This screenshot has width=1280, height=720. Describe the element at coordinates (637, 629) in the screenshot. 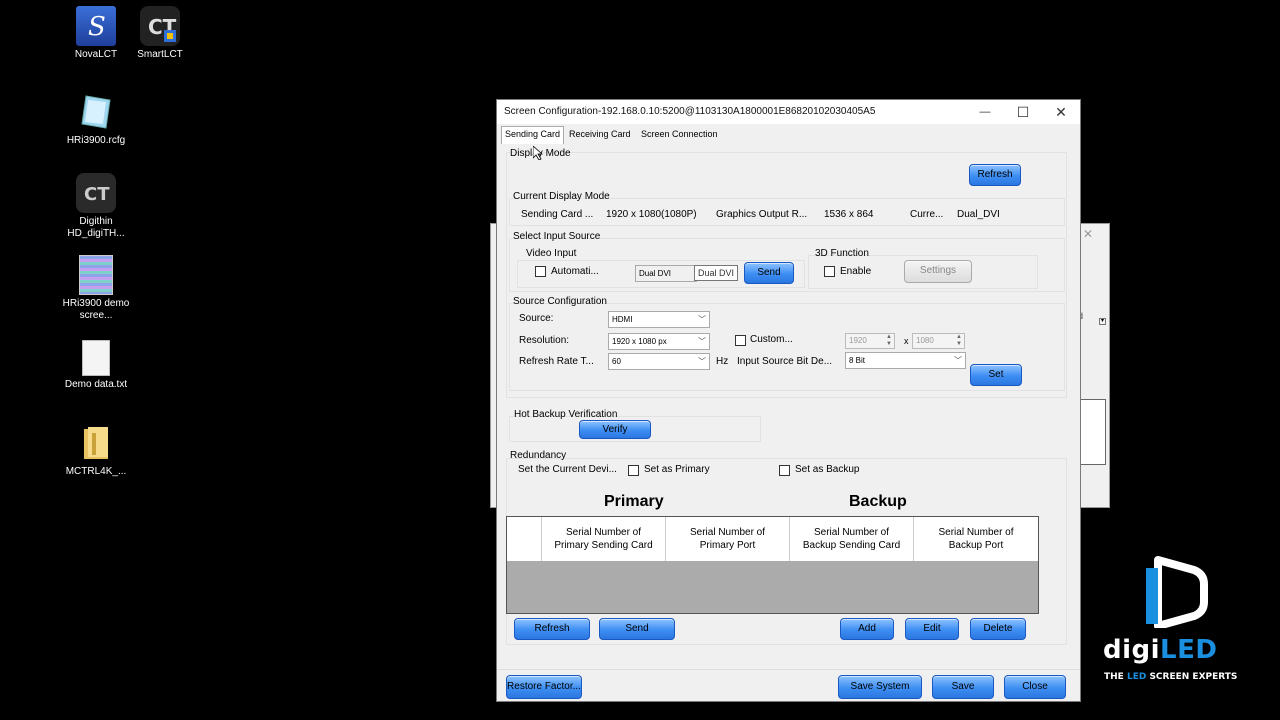

I see `redundancy-send-button: Send` at that location.